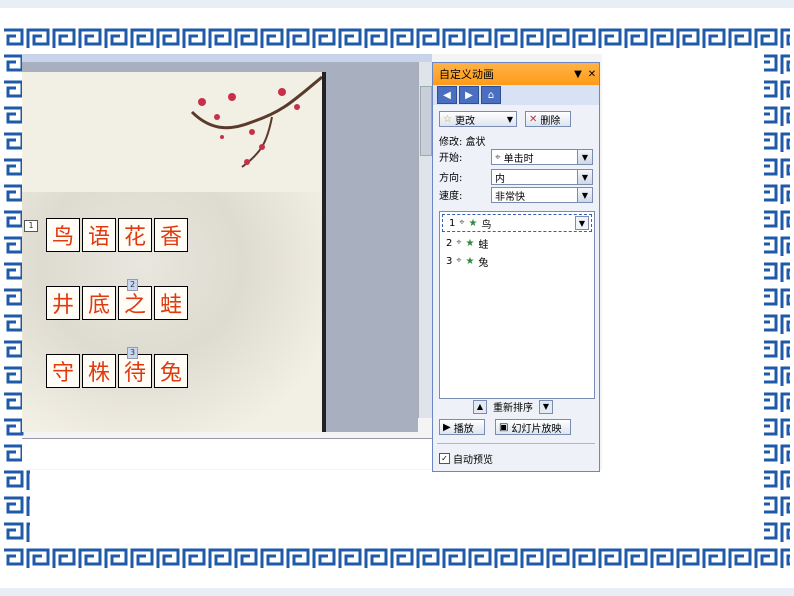  I want to click on list-item: 1 ⌖ ★ 鸟 ▼, so click(517, 223).